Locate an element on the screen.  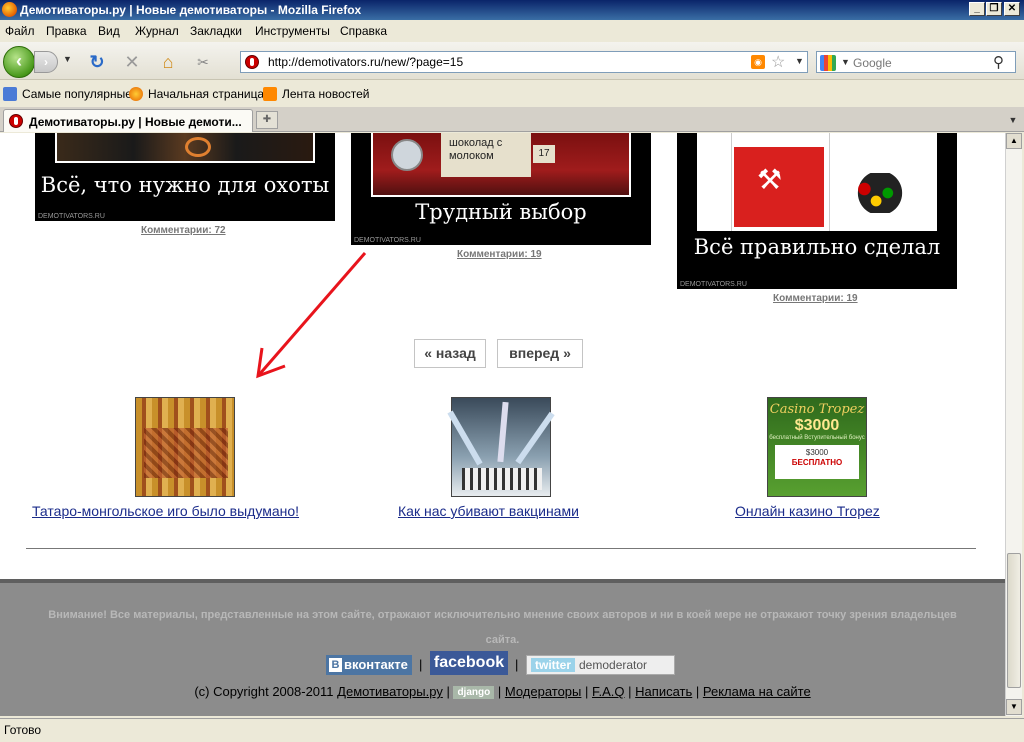
scroll-down-icon: ▼ is located at coordinates (1014, 707).